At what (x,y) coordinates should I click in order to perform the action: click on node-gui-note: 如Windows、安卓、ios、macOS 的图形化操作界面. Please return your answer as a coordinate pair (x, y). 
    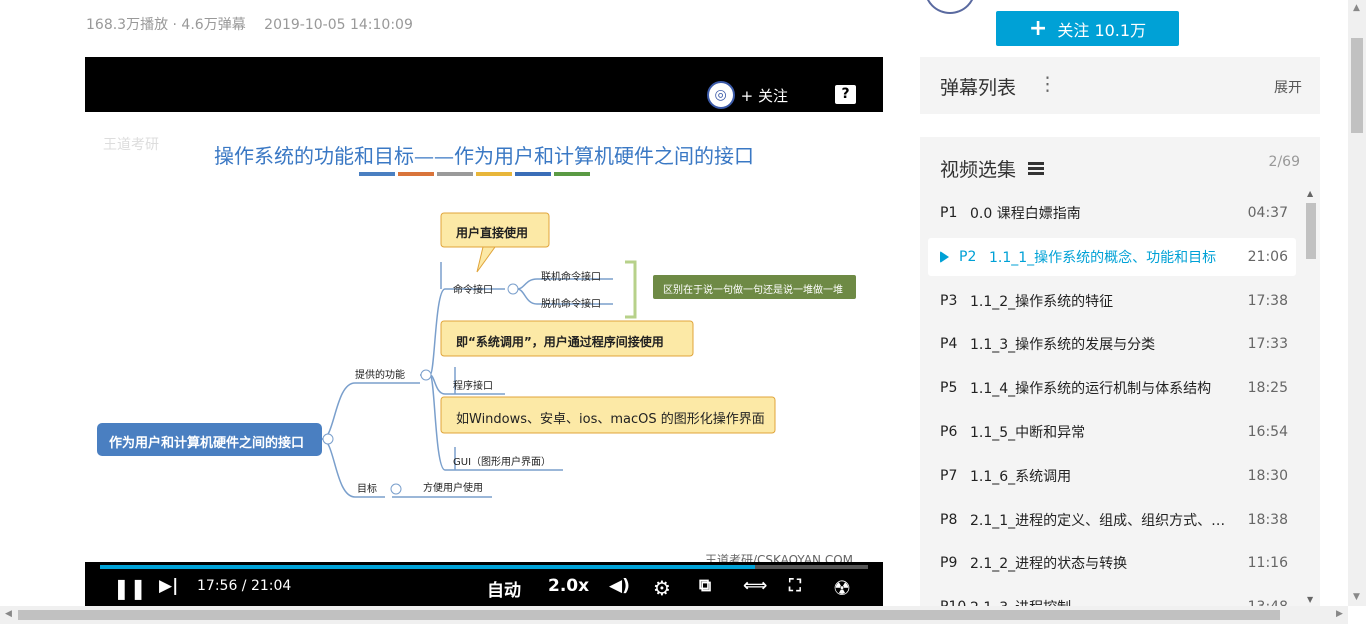
    Looking at the image, I should click on (610, 419).